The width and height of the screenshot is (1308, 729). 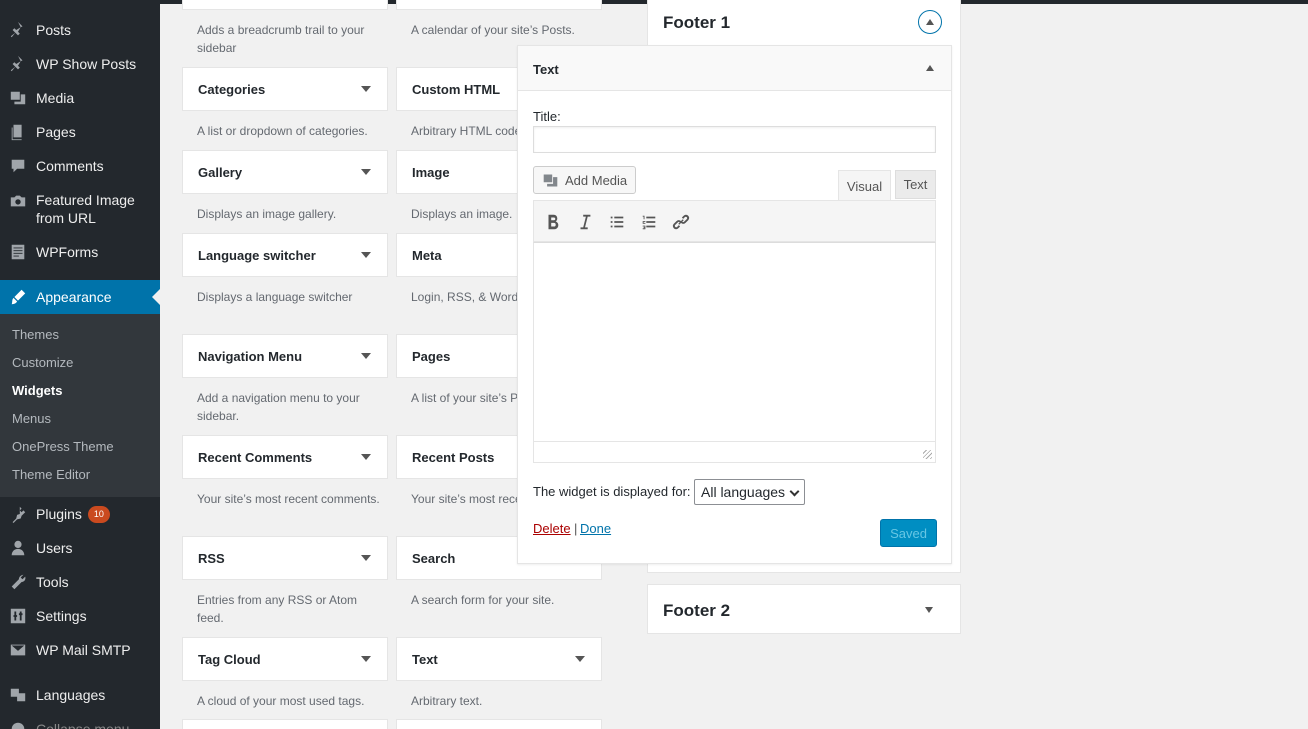 What do you see at coordinates (80, 650) in the screenshot?
I see `sidebar-item-wp-mail-smtp: WP Mail SMTP` at bounding box center [80, 650].